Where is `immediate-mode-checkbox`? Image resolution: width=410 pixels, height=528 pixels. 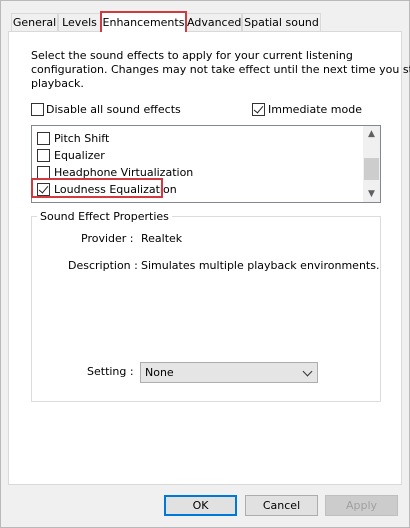
immediate-mode-checkbox is located at coordinates (258, 109).